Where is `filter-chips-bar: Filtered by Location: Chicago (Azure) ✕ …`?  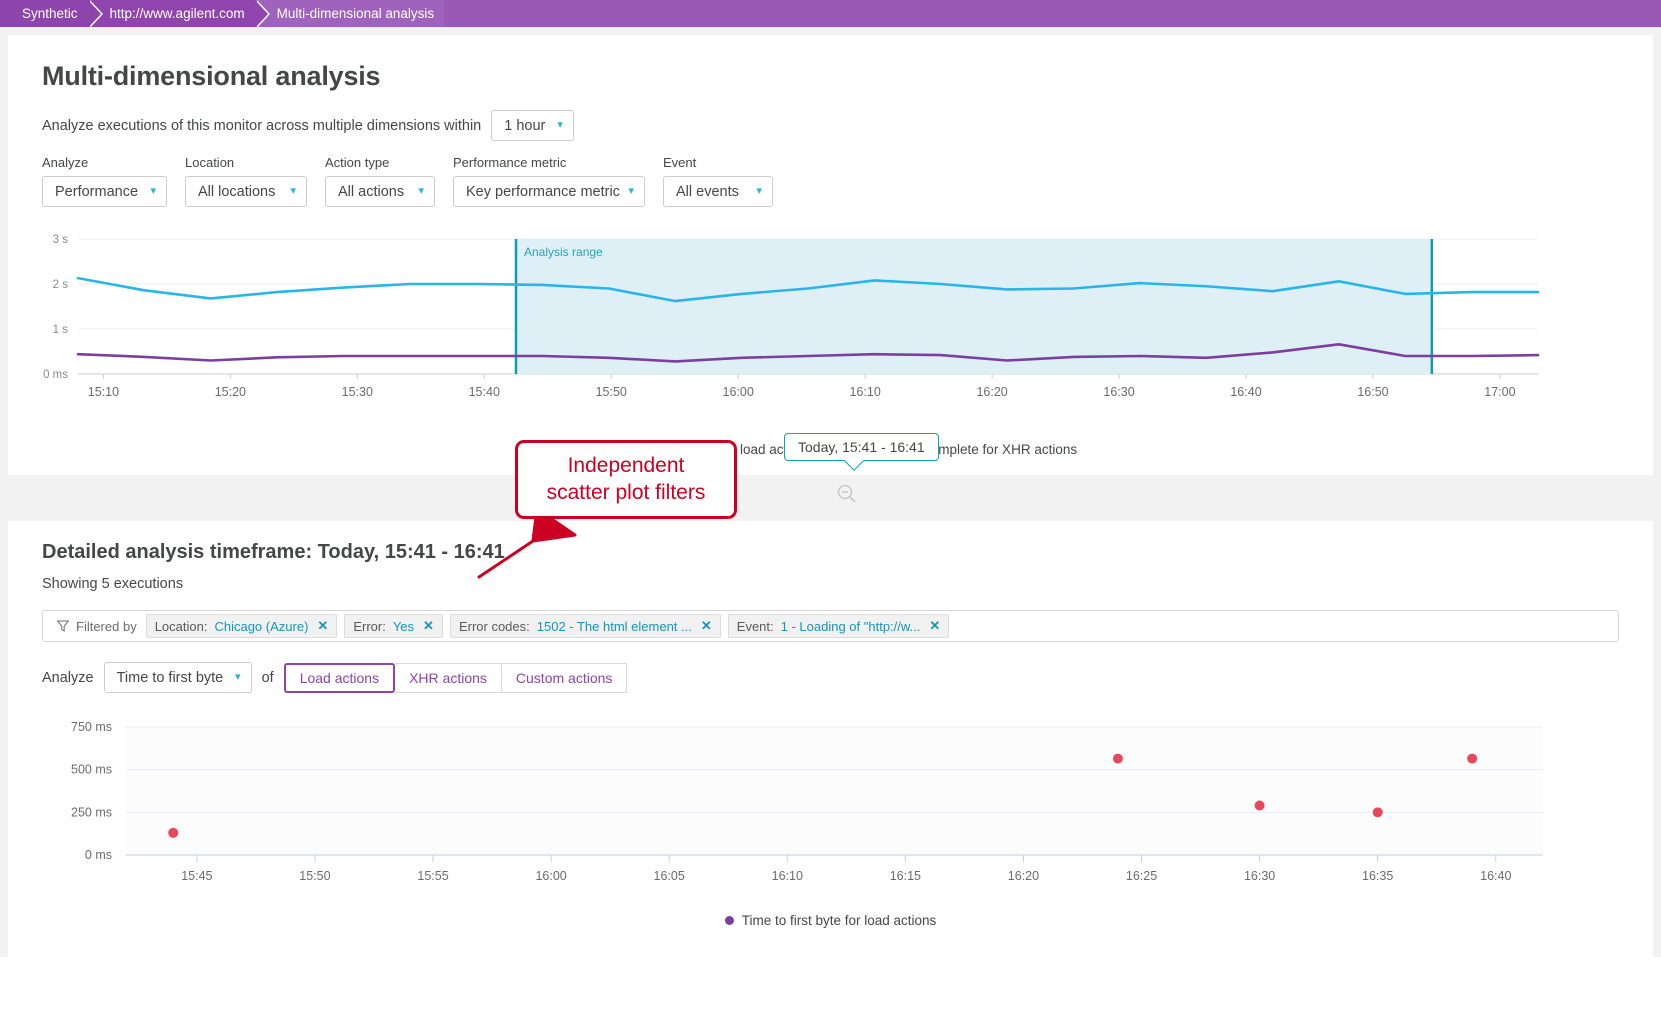 filter-chips-bar: Filtered by Location: Chicago (Azure) ✕ … is located at coordinates (830, 626).